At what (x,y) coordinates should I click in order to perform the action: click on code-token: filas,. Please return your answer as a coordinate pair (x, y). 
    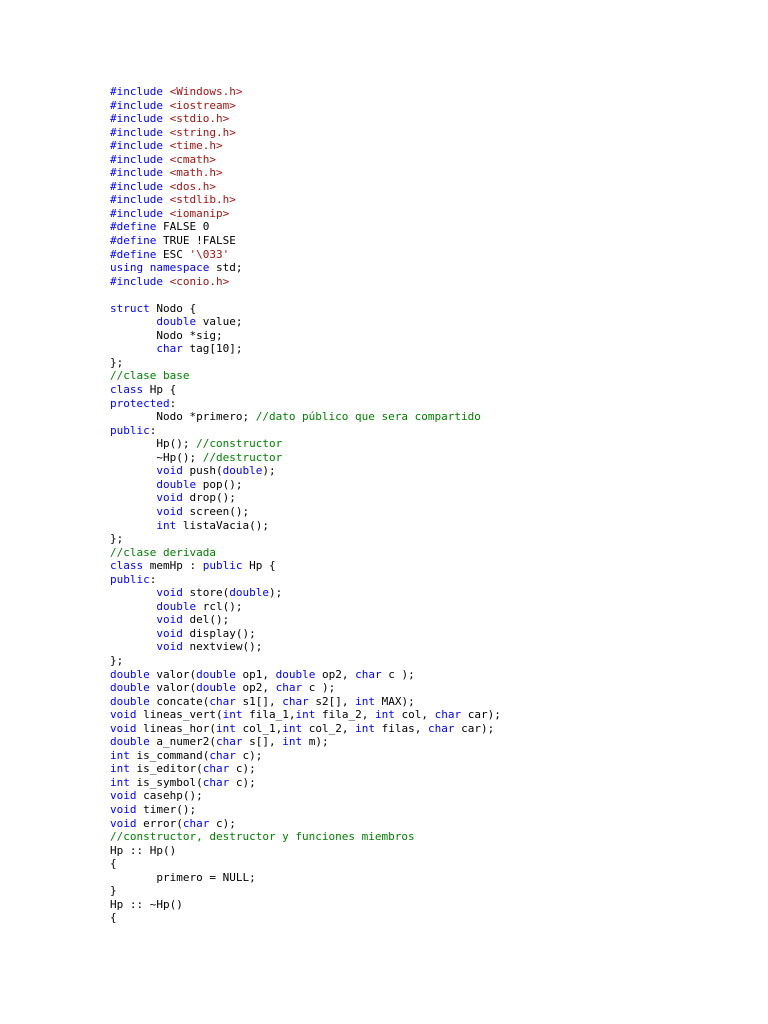
    Looking at the image, I should click on (404, 728).